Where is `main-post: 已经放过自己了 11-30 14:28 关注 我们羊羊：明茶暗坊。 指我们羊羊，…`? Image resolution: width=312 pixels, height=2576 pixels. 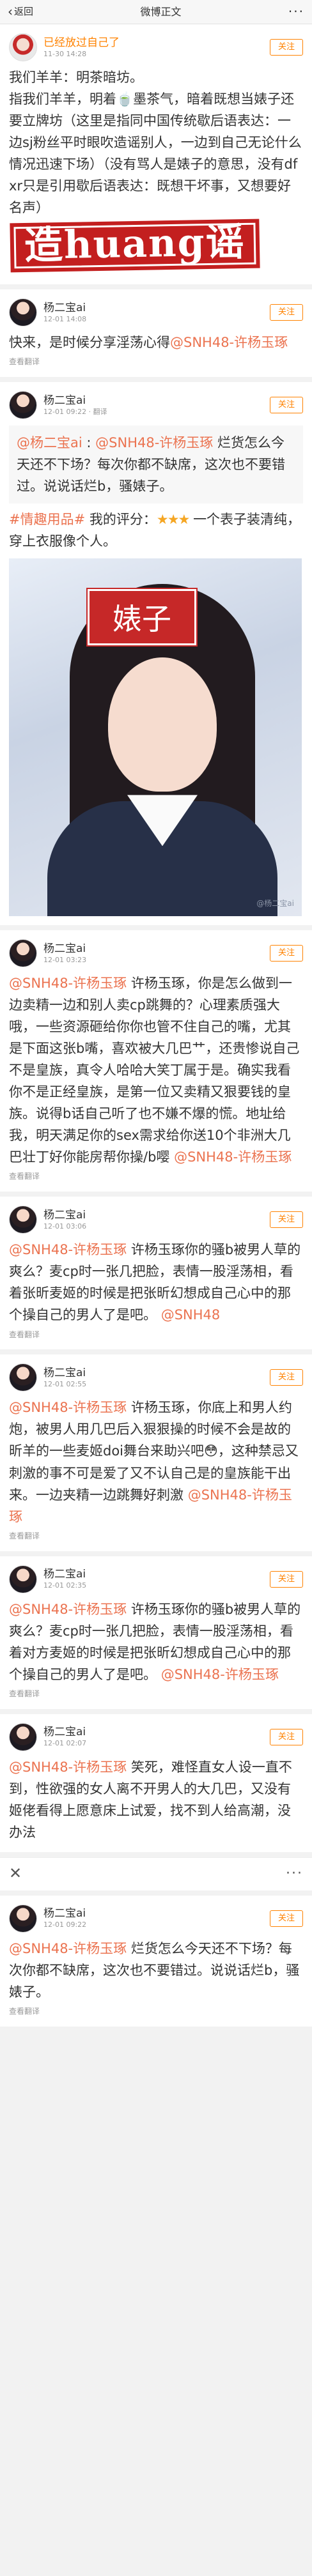
main-post: 已经放过自己了 11-30 14:28 关注 我们羊羊：明茶暗坊。 指我们羊羊，… is located at coordinates (156, 154).